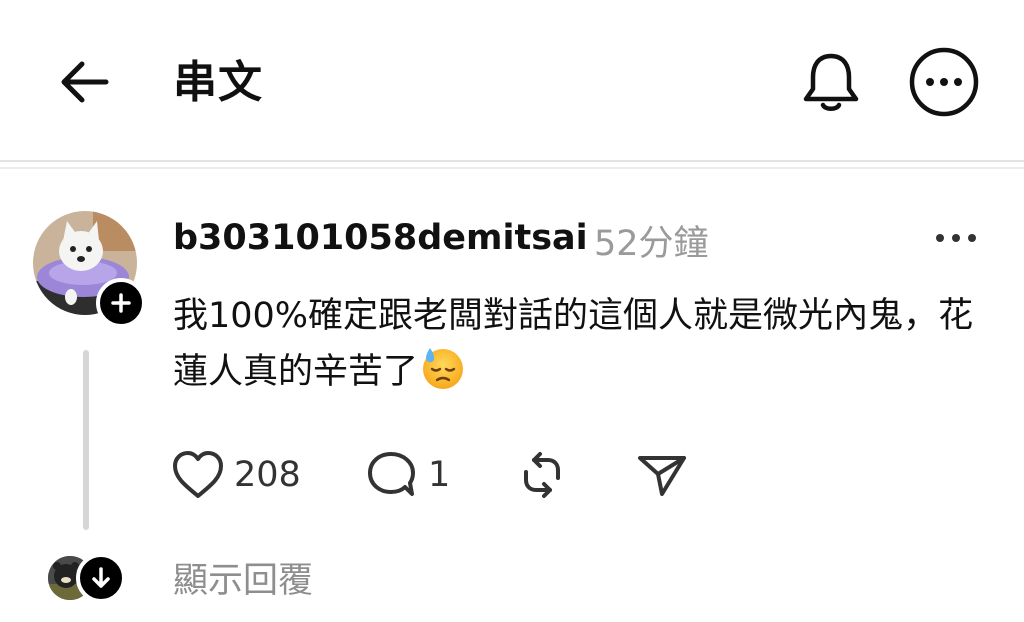 The width and height of the screenshot is (1024, 622). Describe the element at coordinates (380, 238) in the screenshot. I see `author-username: b303101058demitsai` at that location.